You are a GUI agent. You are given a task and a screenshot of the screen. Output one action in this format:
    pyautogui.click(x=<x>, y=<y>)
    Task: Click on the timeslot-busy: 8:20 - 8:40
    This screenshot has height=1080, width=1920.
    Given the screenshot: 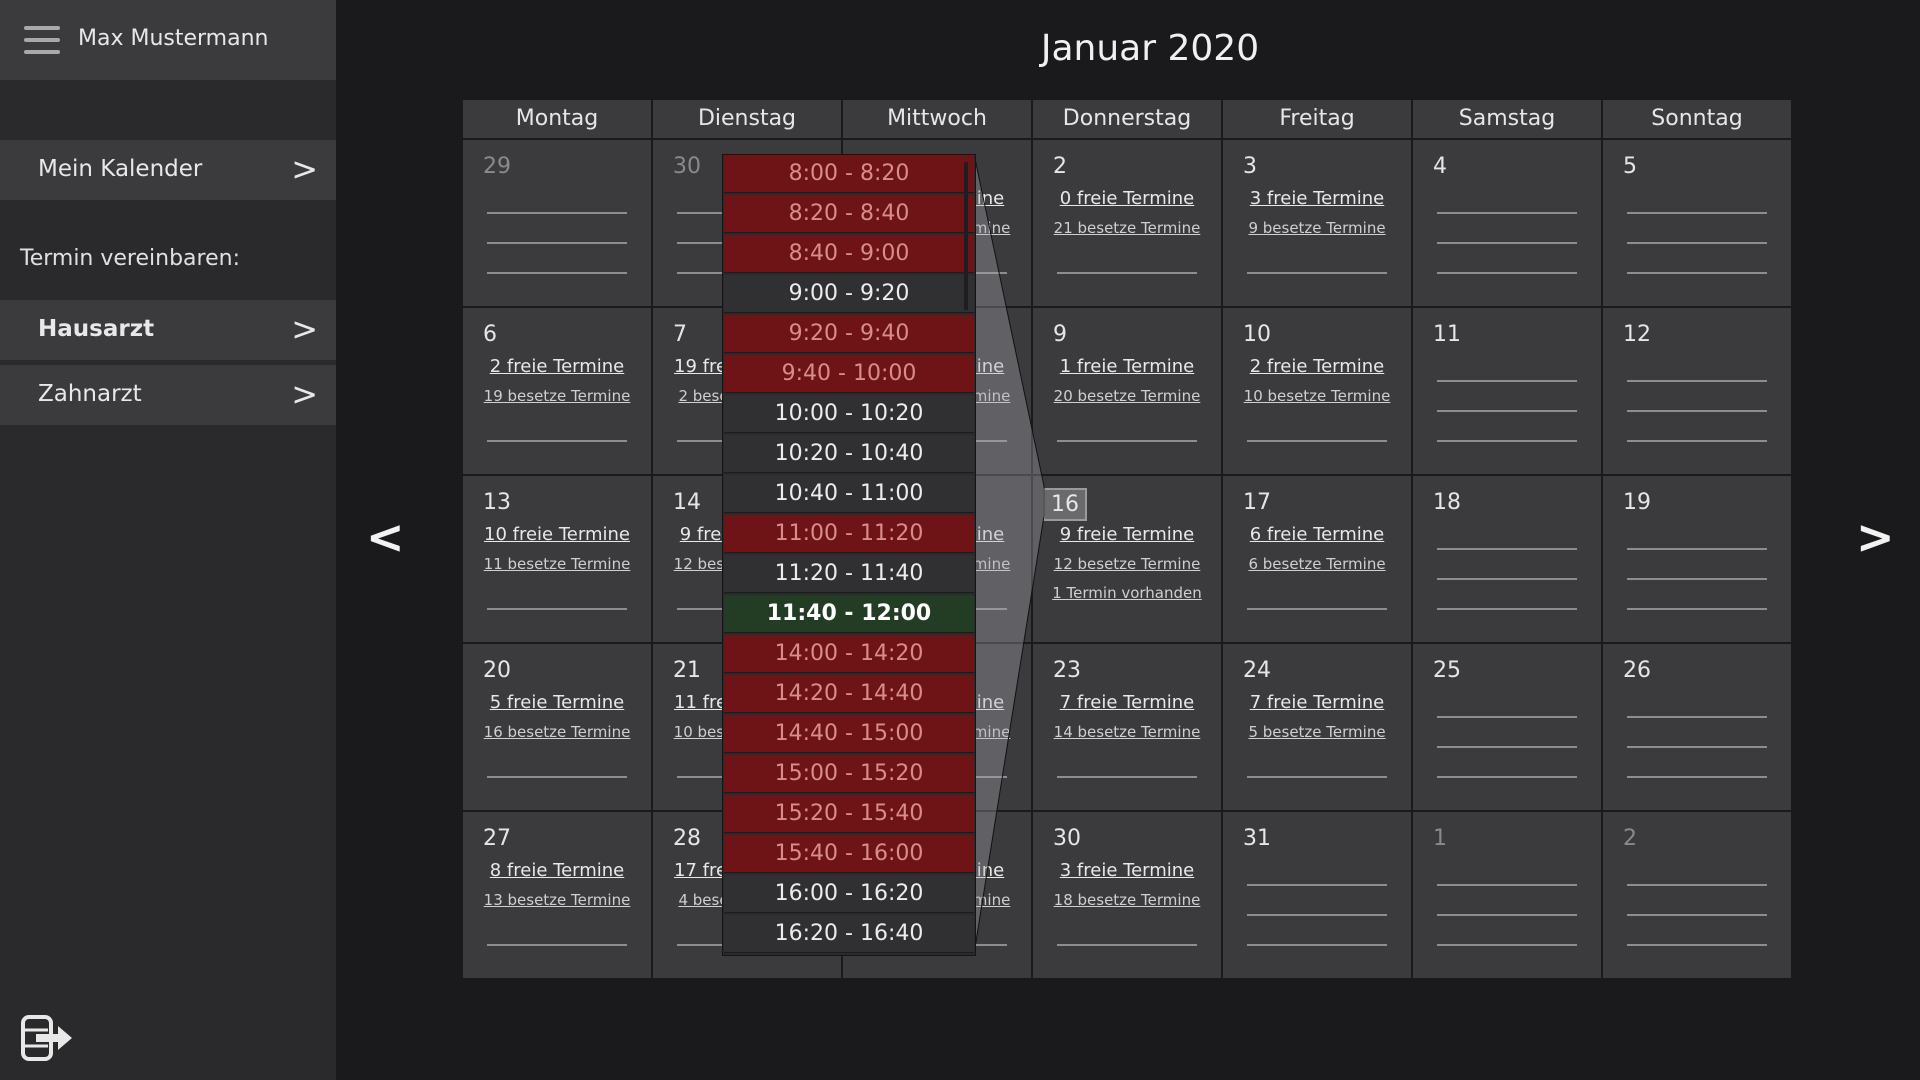 What is the action you would take?
    pyautogui.click(x=849, y=214)
    